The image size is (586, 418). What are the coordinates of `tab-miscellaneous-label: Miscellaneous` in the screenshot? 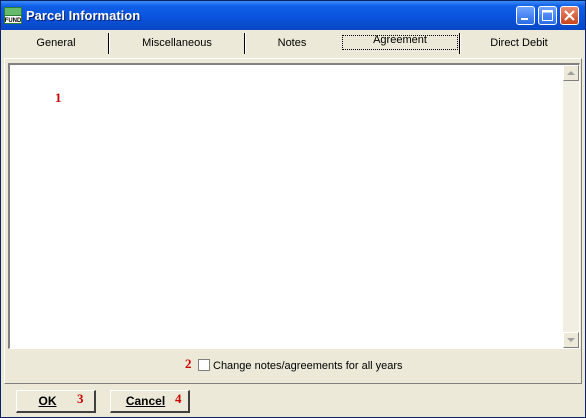 It's located at (177, 43).